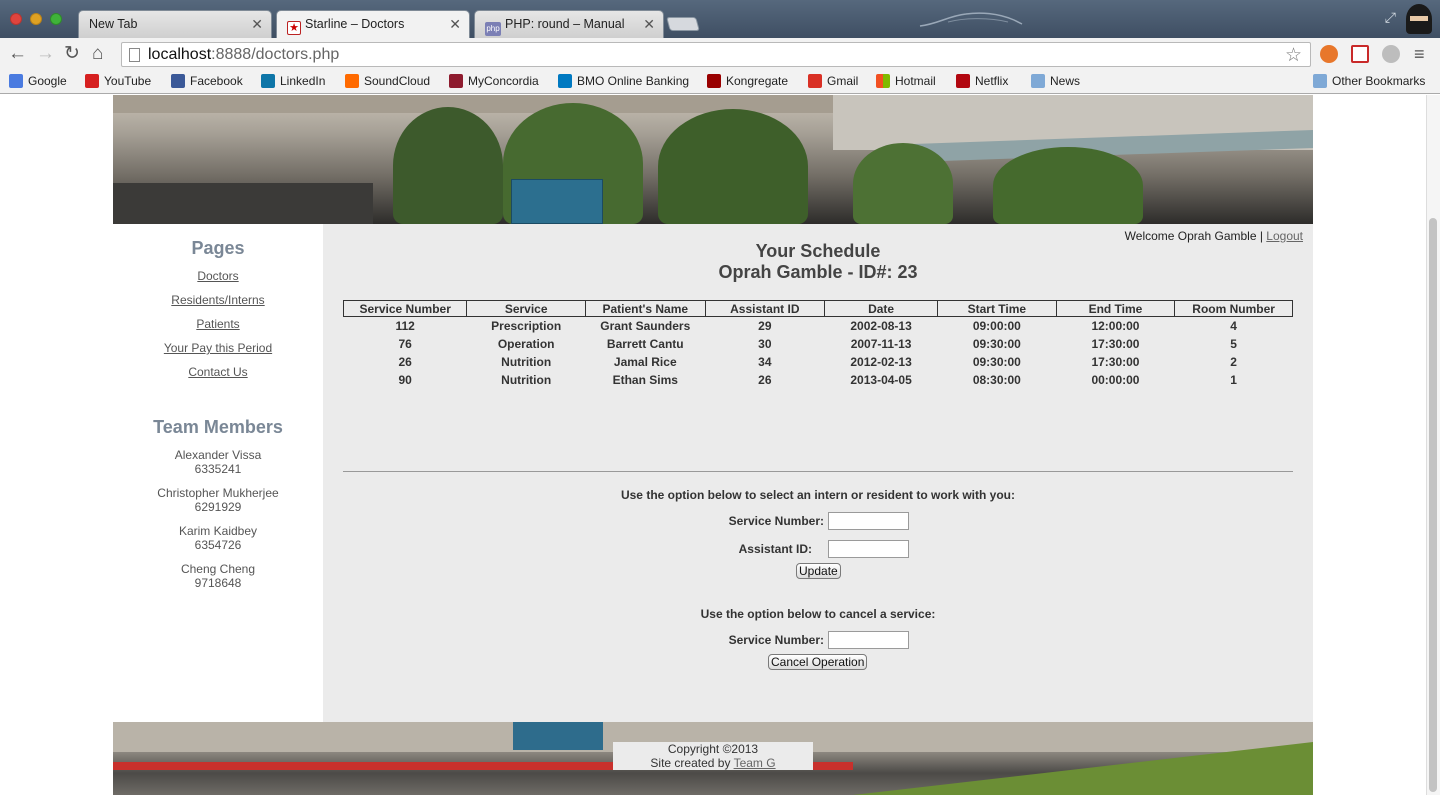  What do you see at coordinates (645, 325) in the screenshot?
I see `table-cell: Grant Saunders` at bounding box center [645, 325].